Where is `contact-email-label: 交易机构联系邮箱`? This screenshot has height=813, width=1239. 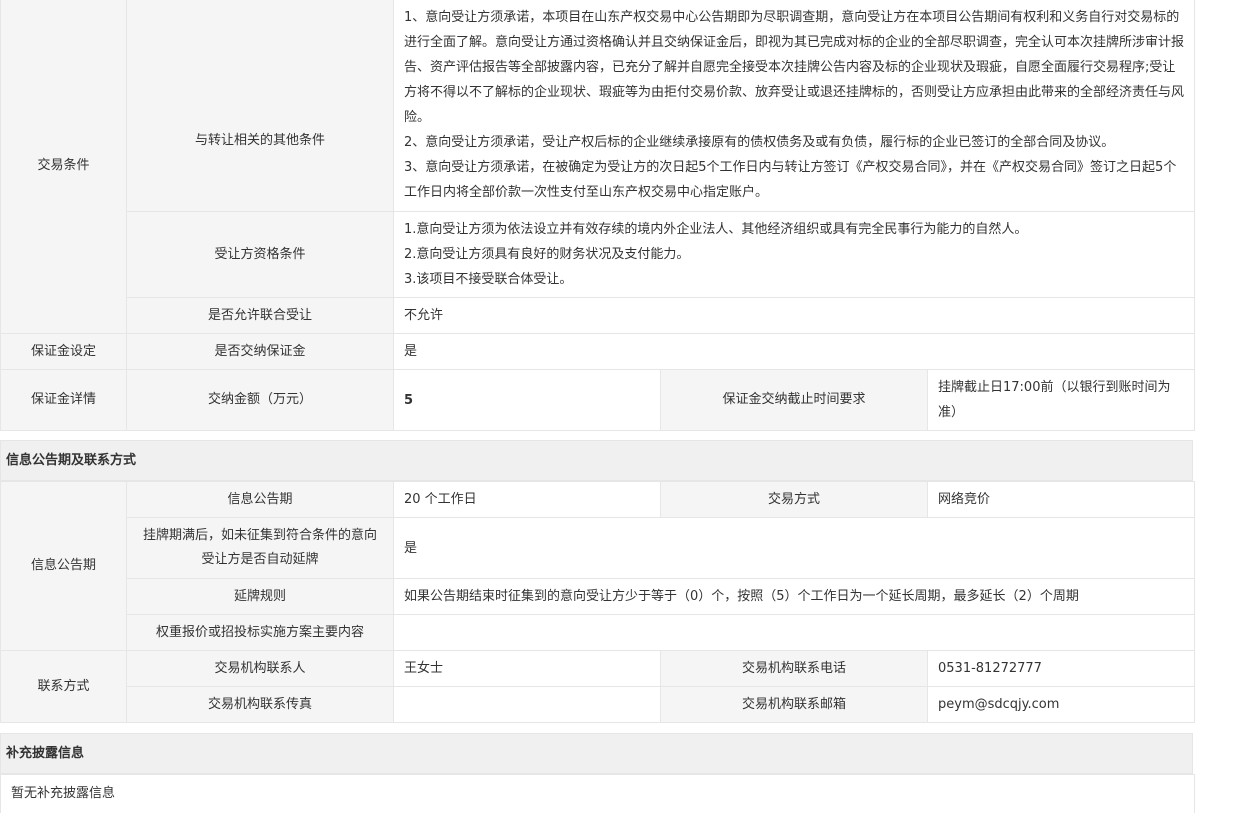 contact-email-label: 交易机构联系邮箱 is located at coordinates (794, 704).